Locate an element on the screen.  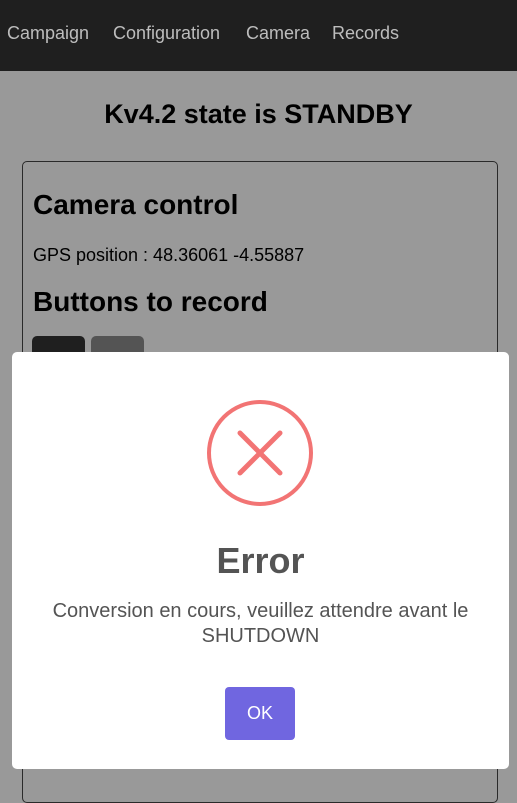
page-title: Kv4.2 state is STANDBY is located at coordinates (258, 114).